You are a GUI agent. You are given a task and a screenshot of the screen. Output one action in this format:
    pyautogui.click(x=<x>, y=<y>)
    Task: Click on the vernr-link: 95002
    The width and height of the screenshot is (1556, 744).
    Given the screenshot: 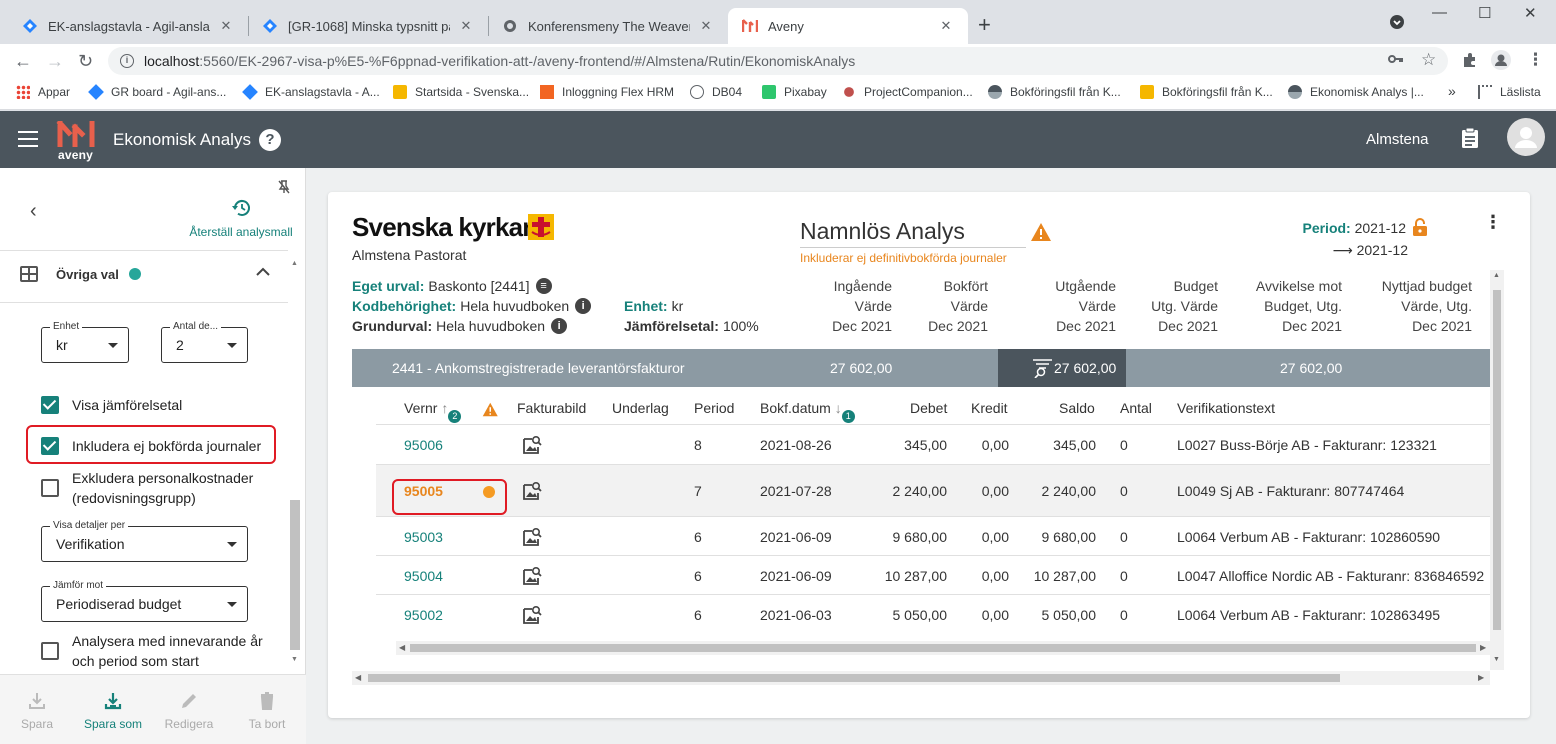 What is the action you would take?
    pyautogui.click(x=423, y=615)
    